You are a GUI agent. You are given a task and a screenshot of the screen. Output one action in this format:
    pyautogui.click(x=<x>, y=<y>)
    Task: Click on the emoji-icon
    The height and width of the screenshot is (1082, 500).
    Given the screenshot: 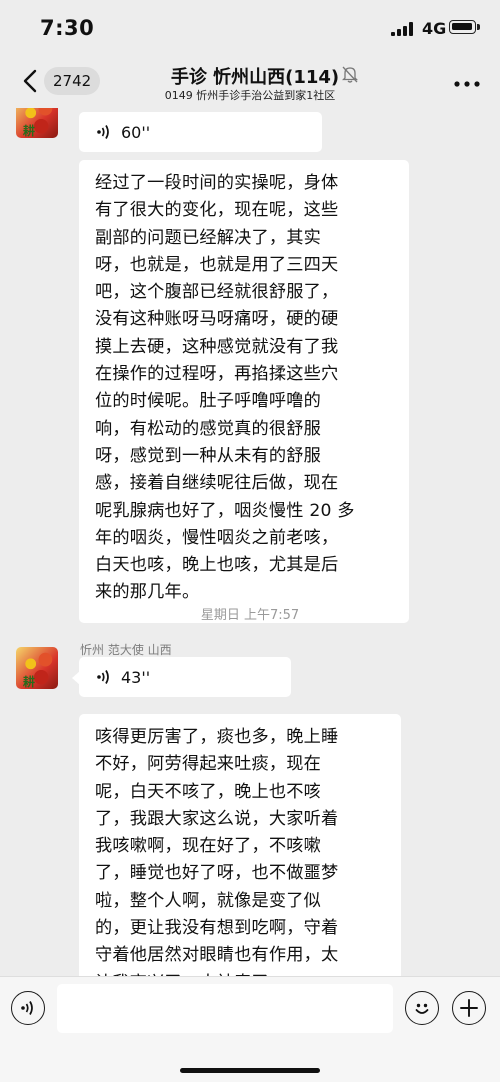 What is the action you would take?
    pyautogui.click(x=422, y=1008)
    